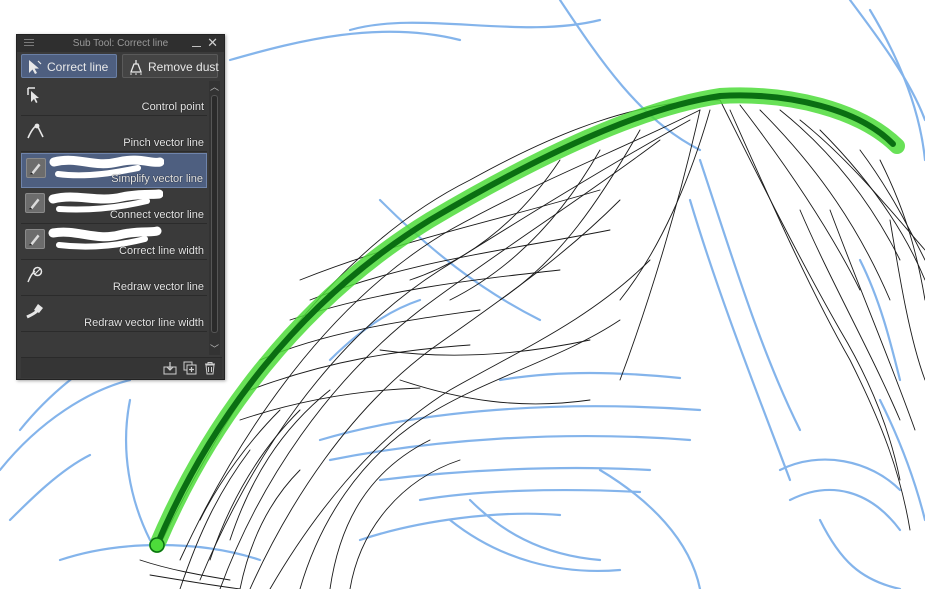  I want to click on subtool-control-point: Control point, so click(114, 98).